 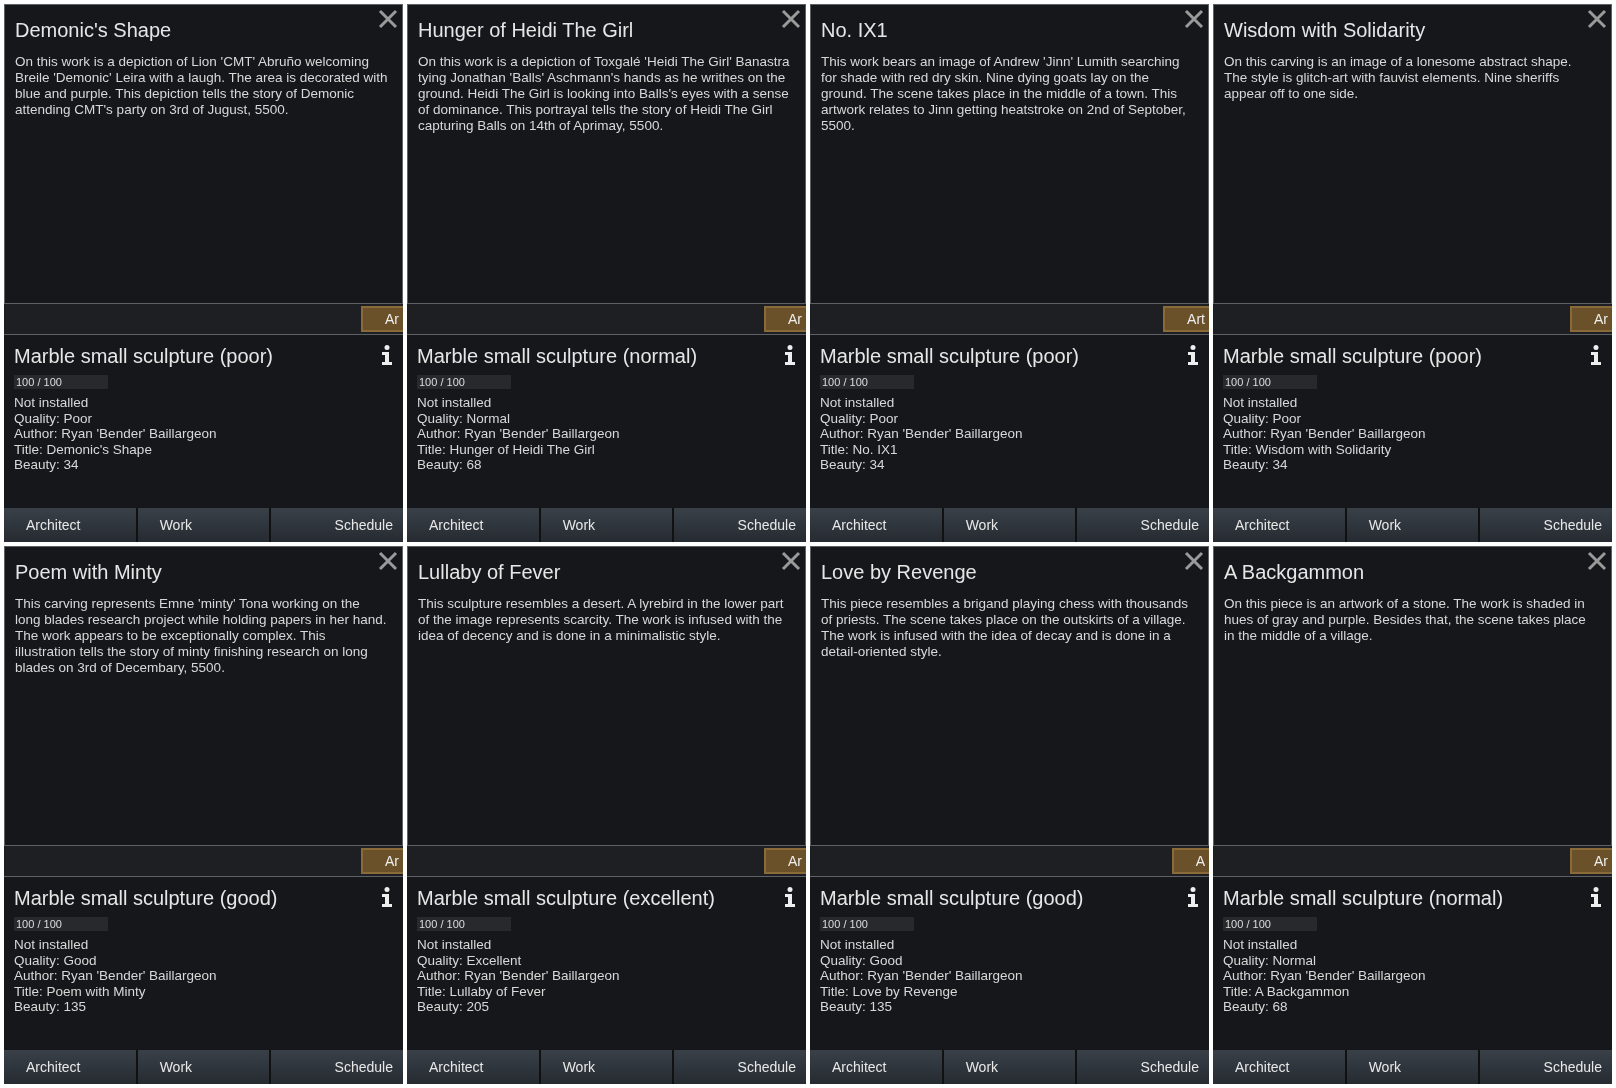 I want to click on info-line: Title: Lullaby of Fever, so click(x=482, y=991).